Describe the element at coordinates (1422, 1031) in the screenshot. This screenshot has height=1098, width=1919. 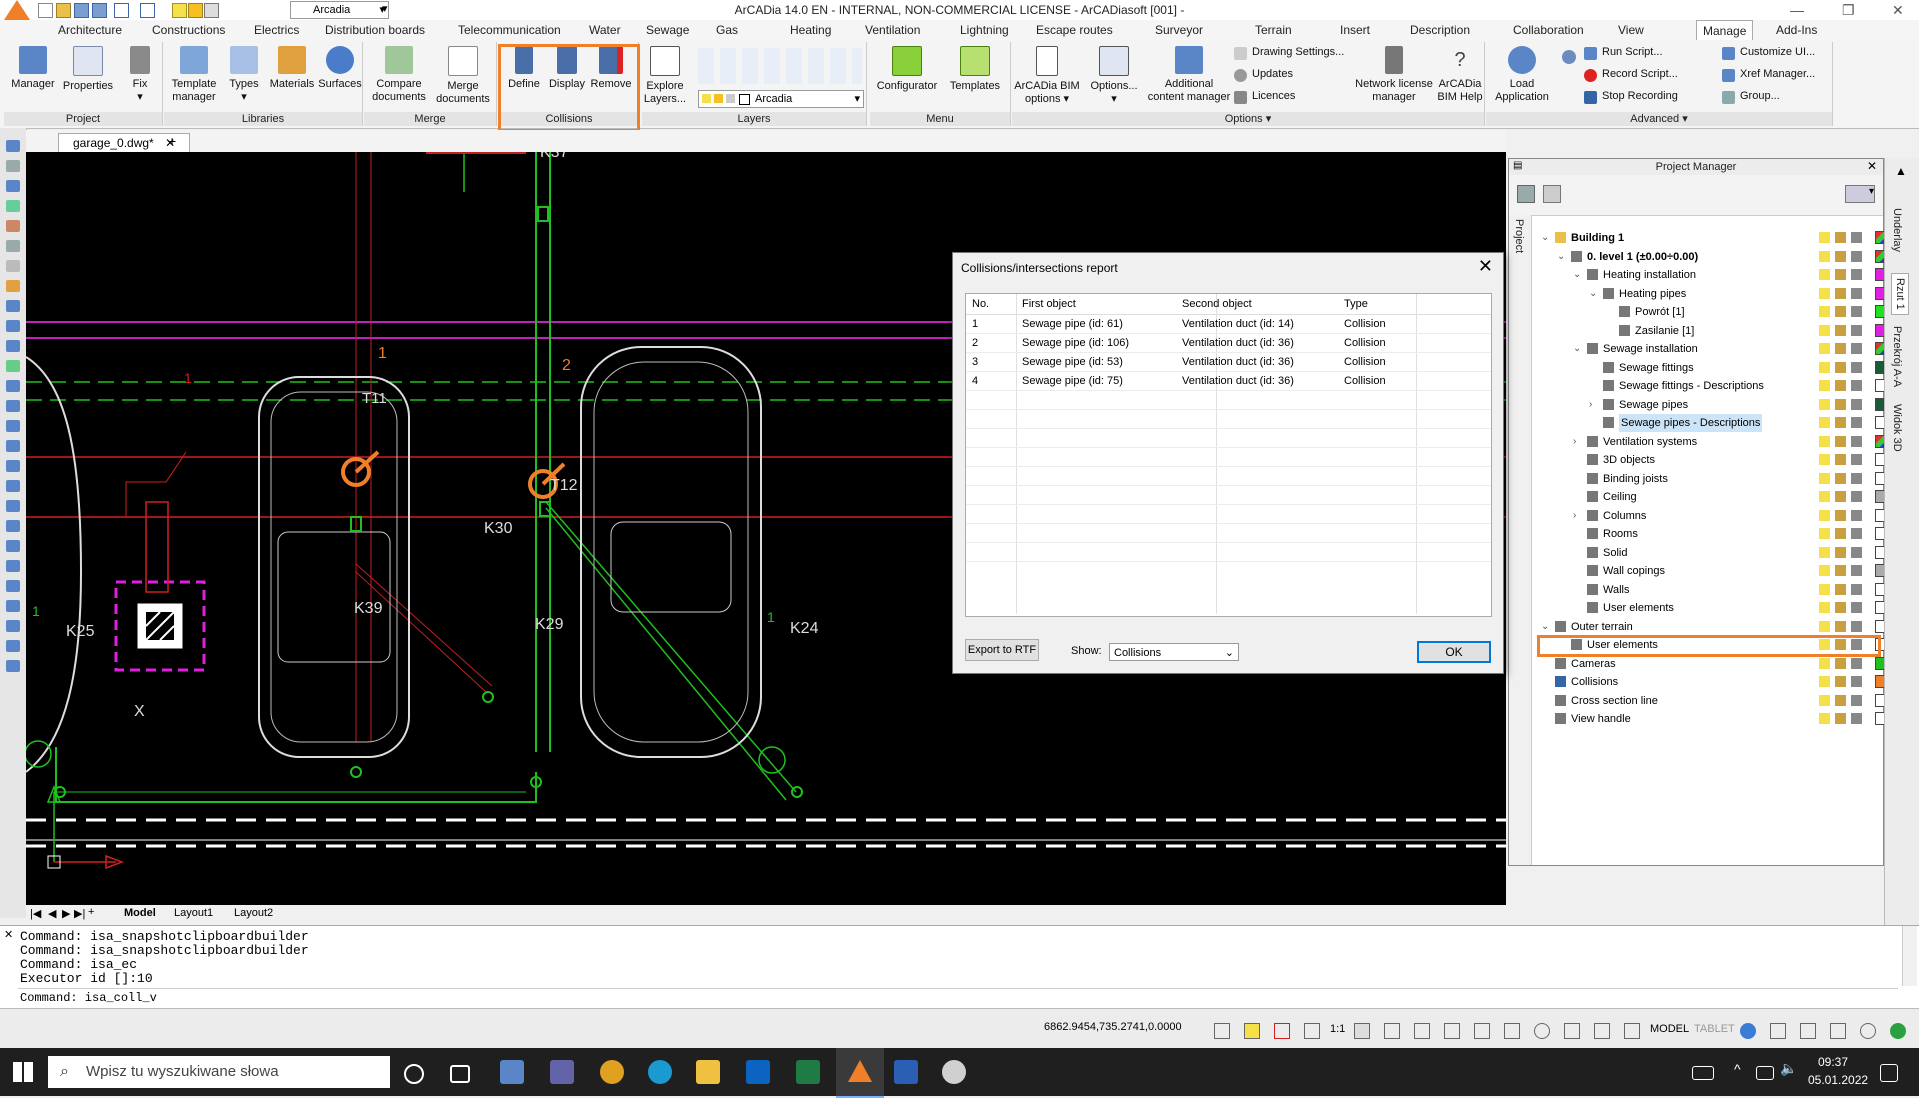
I see `grid-dots-icon` at that location.